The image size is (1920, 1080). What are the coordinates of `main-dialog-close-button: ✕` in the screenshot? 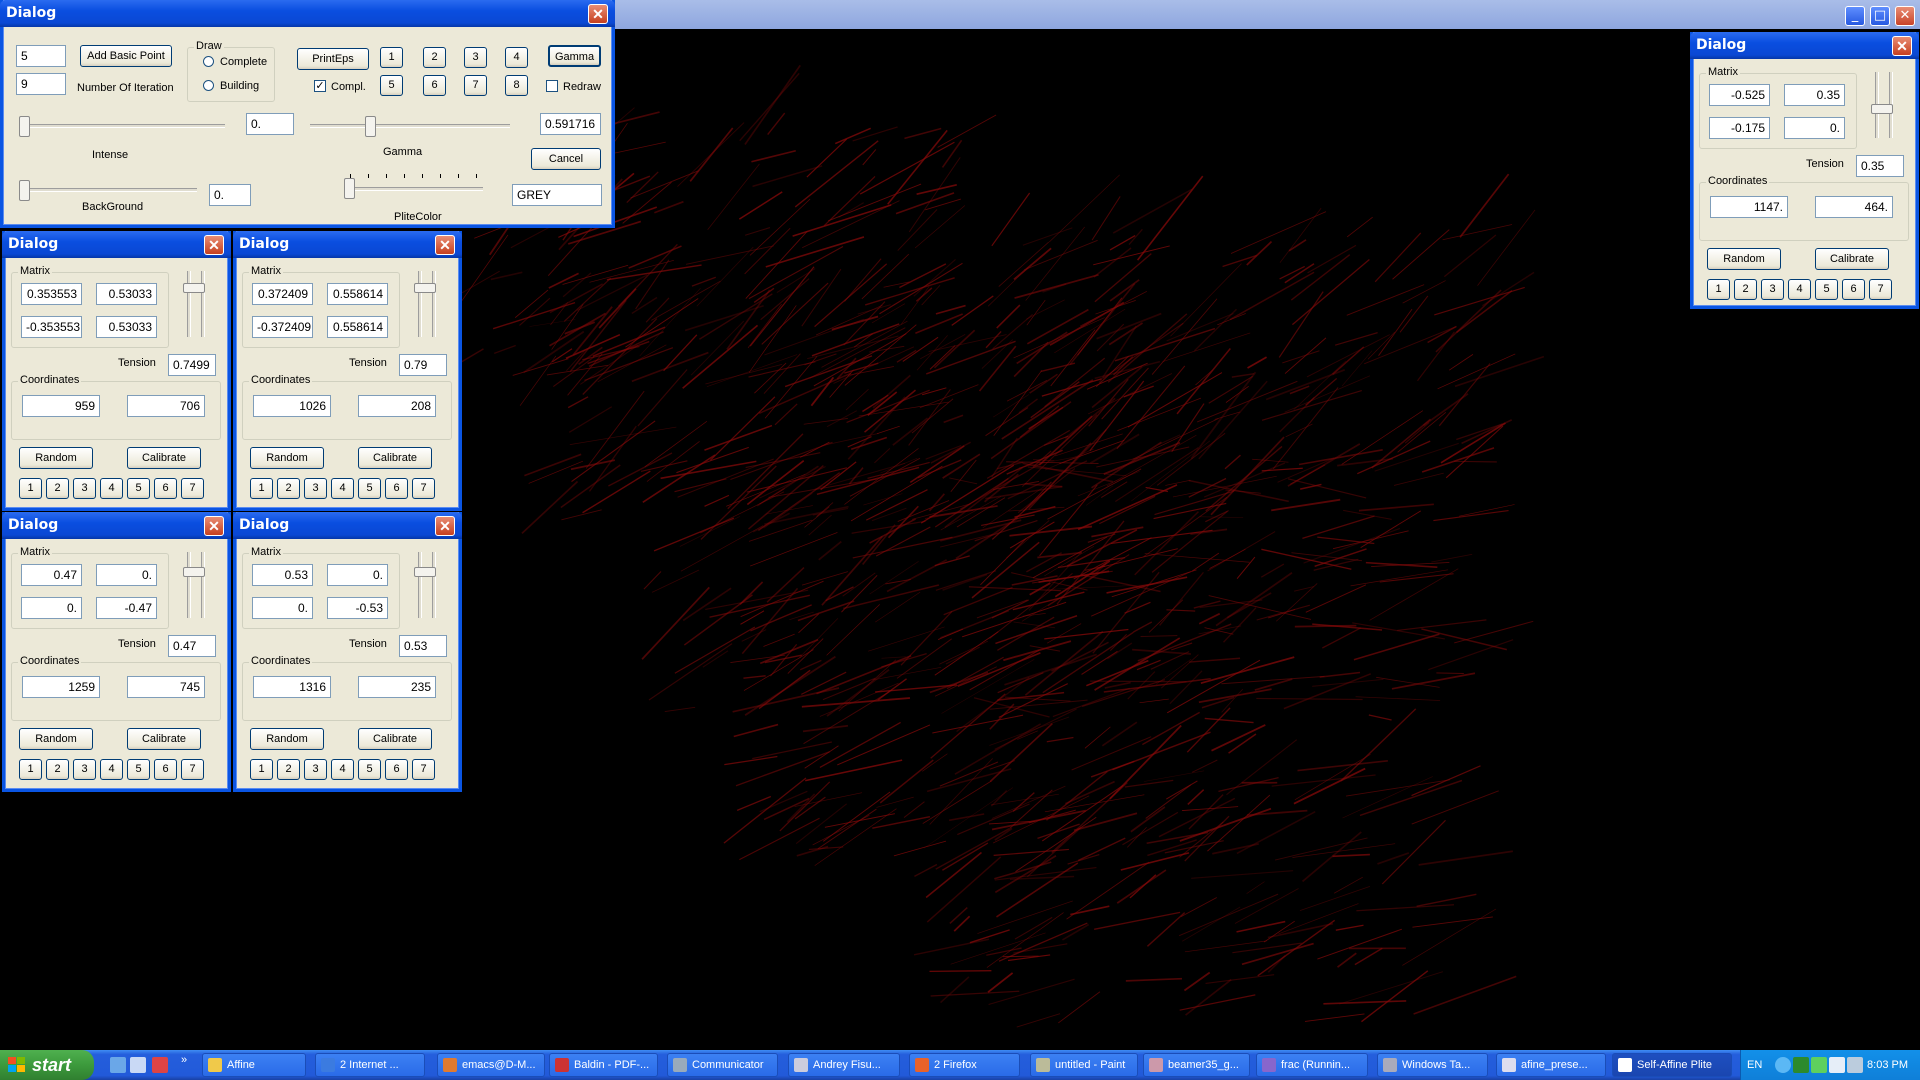 It's located at (598, 14).